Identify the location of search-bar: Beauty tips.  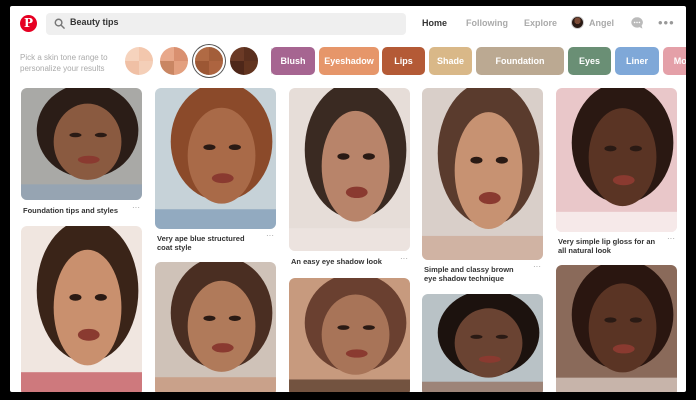
(226, 24).